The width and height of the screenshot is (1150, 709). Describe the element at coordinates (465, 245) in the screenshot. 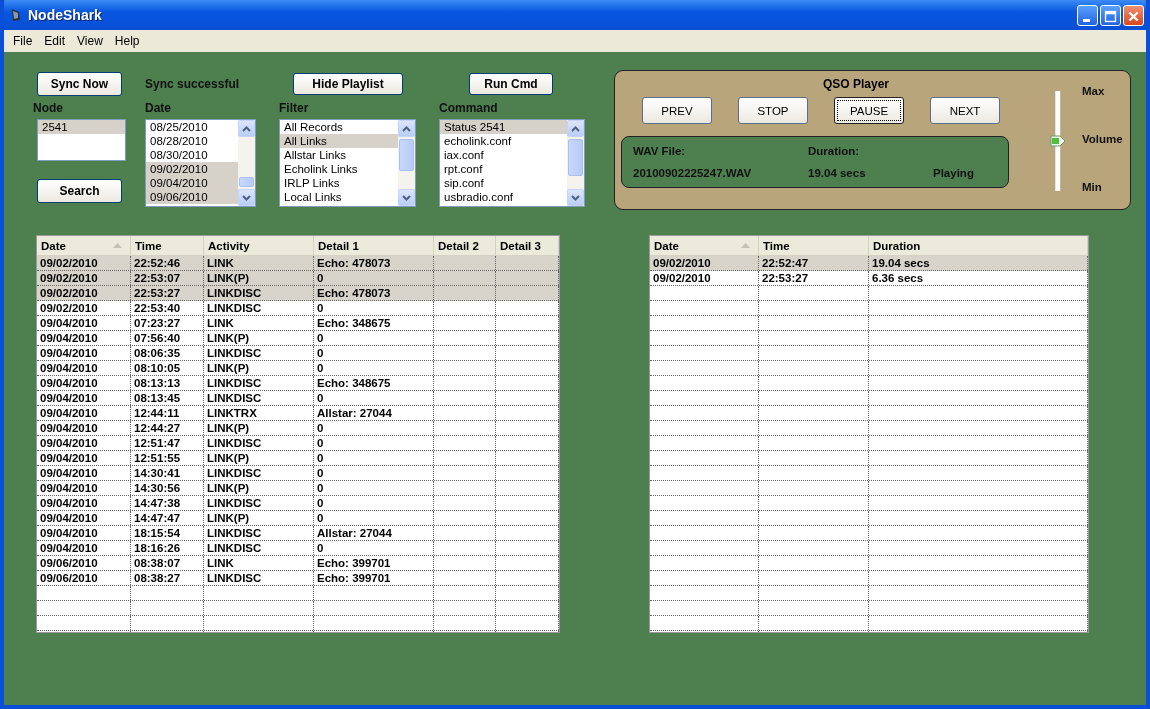

I see `column-header: Detail 2` at that location.